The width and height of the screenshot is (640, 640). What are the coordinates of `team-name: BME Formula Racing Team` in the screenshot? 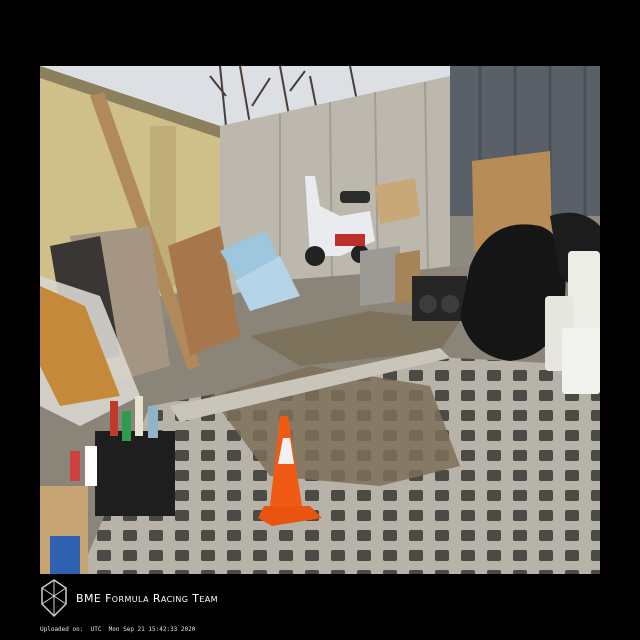 It's located at (147, 598).